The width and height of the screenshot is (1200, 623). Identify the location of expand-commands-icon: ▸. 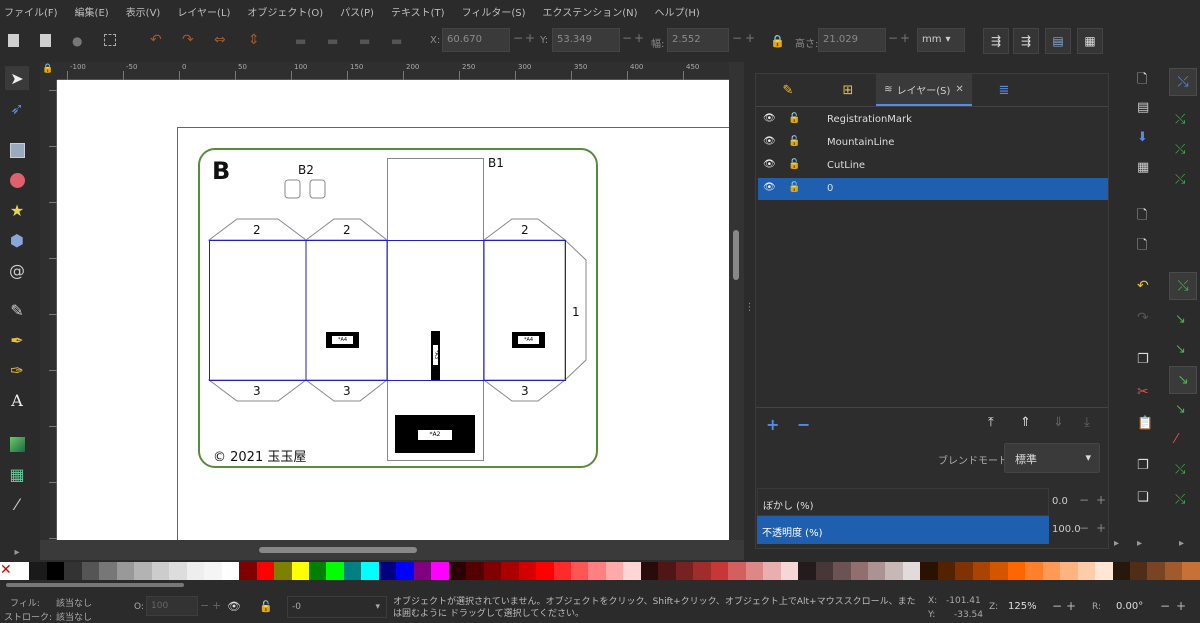
(1139, 543).